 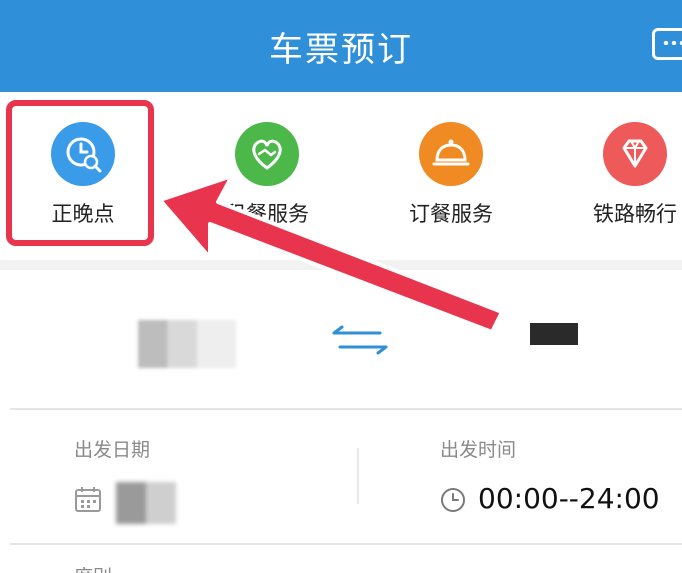 I want to click on service-item-rail-pass: 铁路畅行, so click(x=626, y=182).